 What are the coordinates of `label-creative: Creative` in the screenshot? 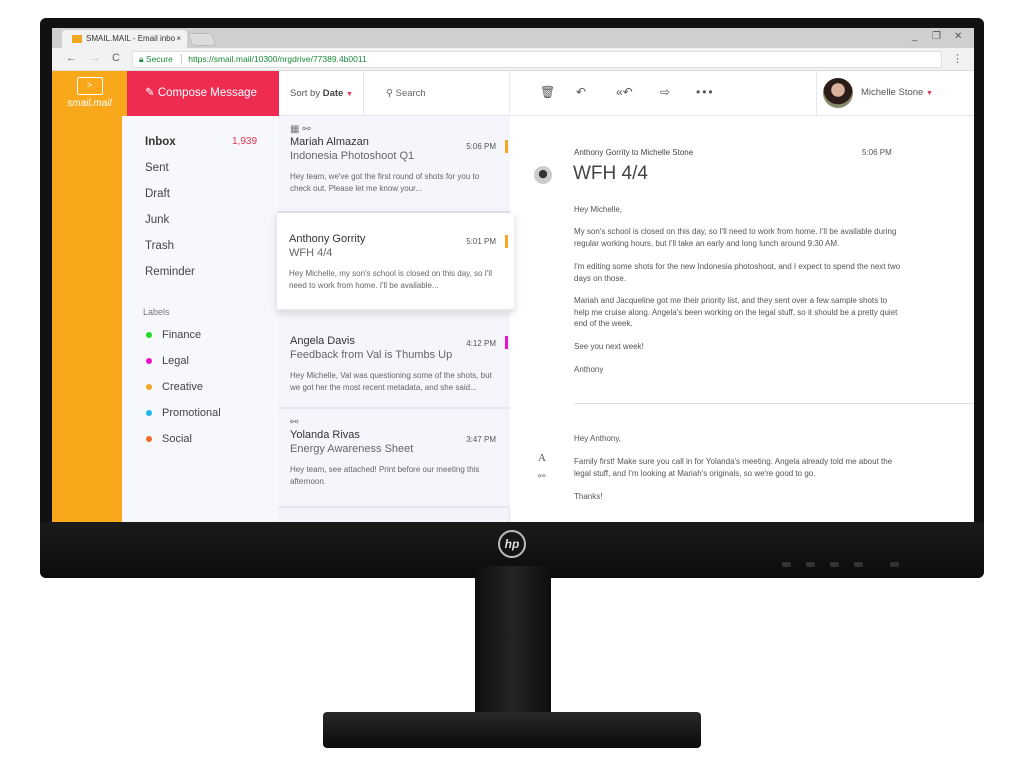 It's located at (174, 387).